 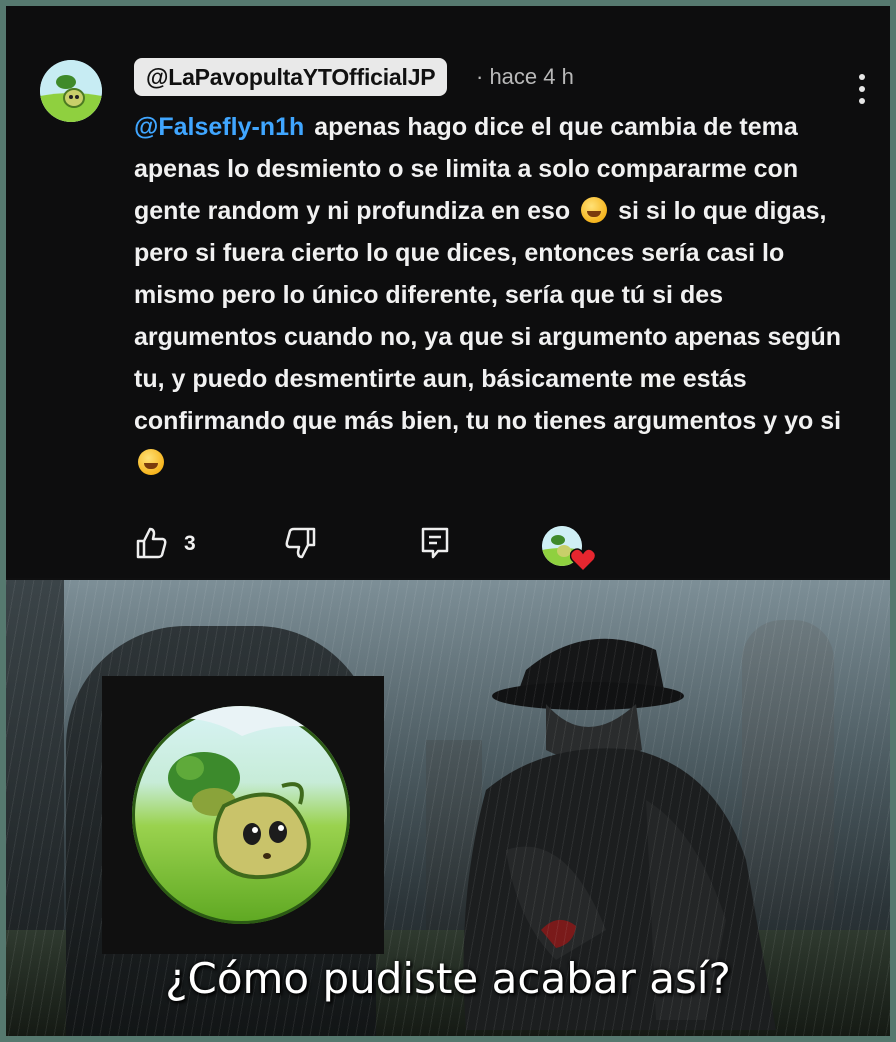 I want to click on meme-caption: ¿Cómo pudiste acabar así?, so click(x=448, y=978).